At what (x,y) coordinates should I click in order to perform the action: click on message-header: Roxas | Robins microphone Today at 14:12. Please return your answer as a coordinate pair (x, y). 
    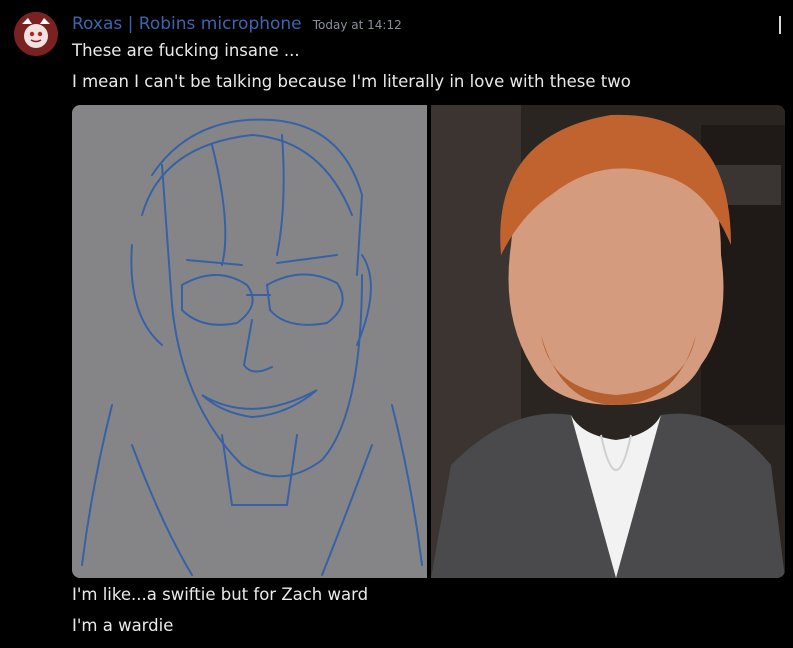
    Looking at the image, I should click on (237, 24).